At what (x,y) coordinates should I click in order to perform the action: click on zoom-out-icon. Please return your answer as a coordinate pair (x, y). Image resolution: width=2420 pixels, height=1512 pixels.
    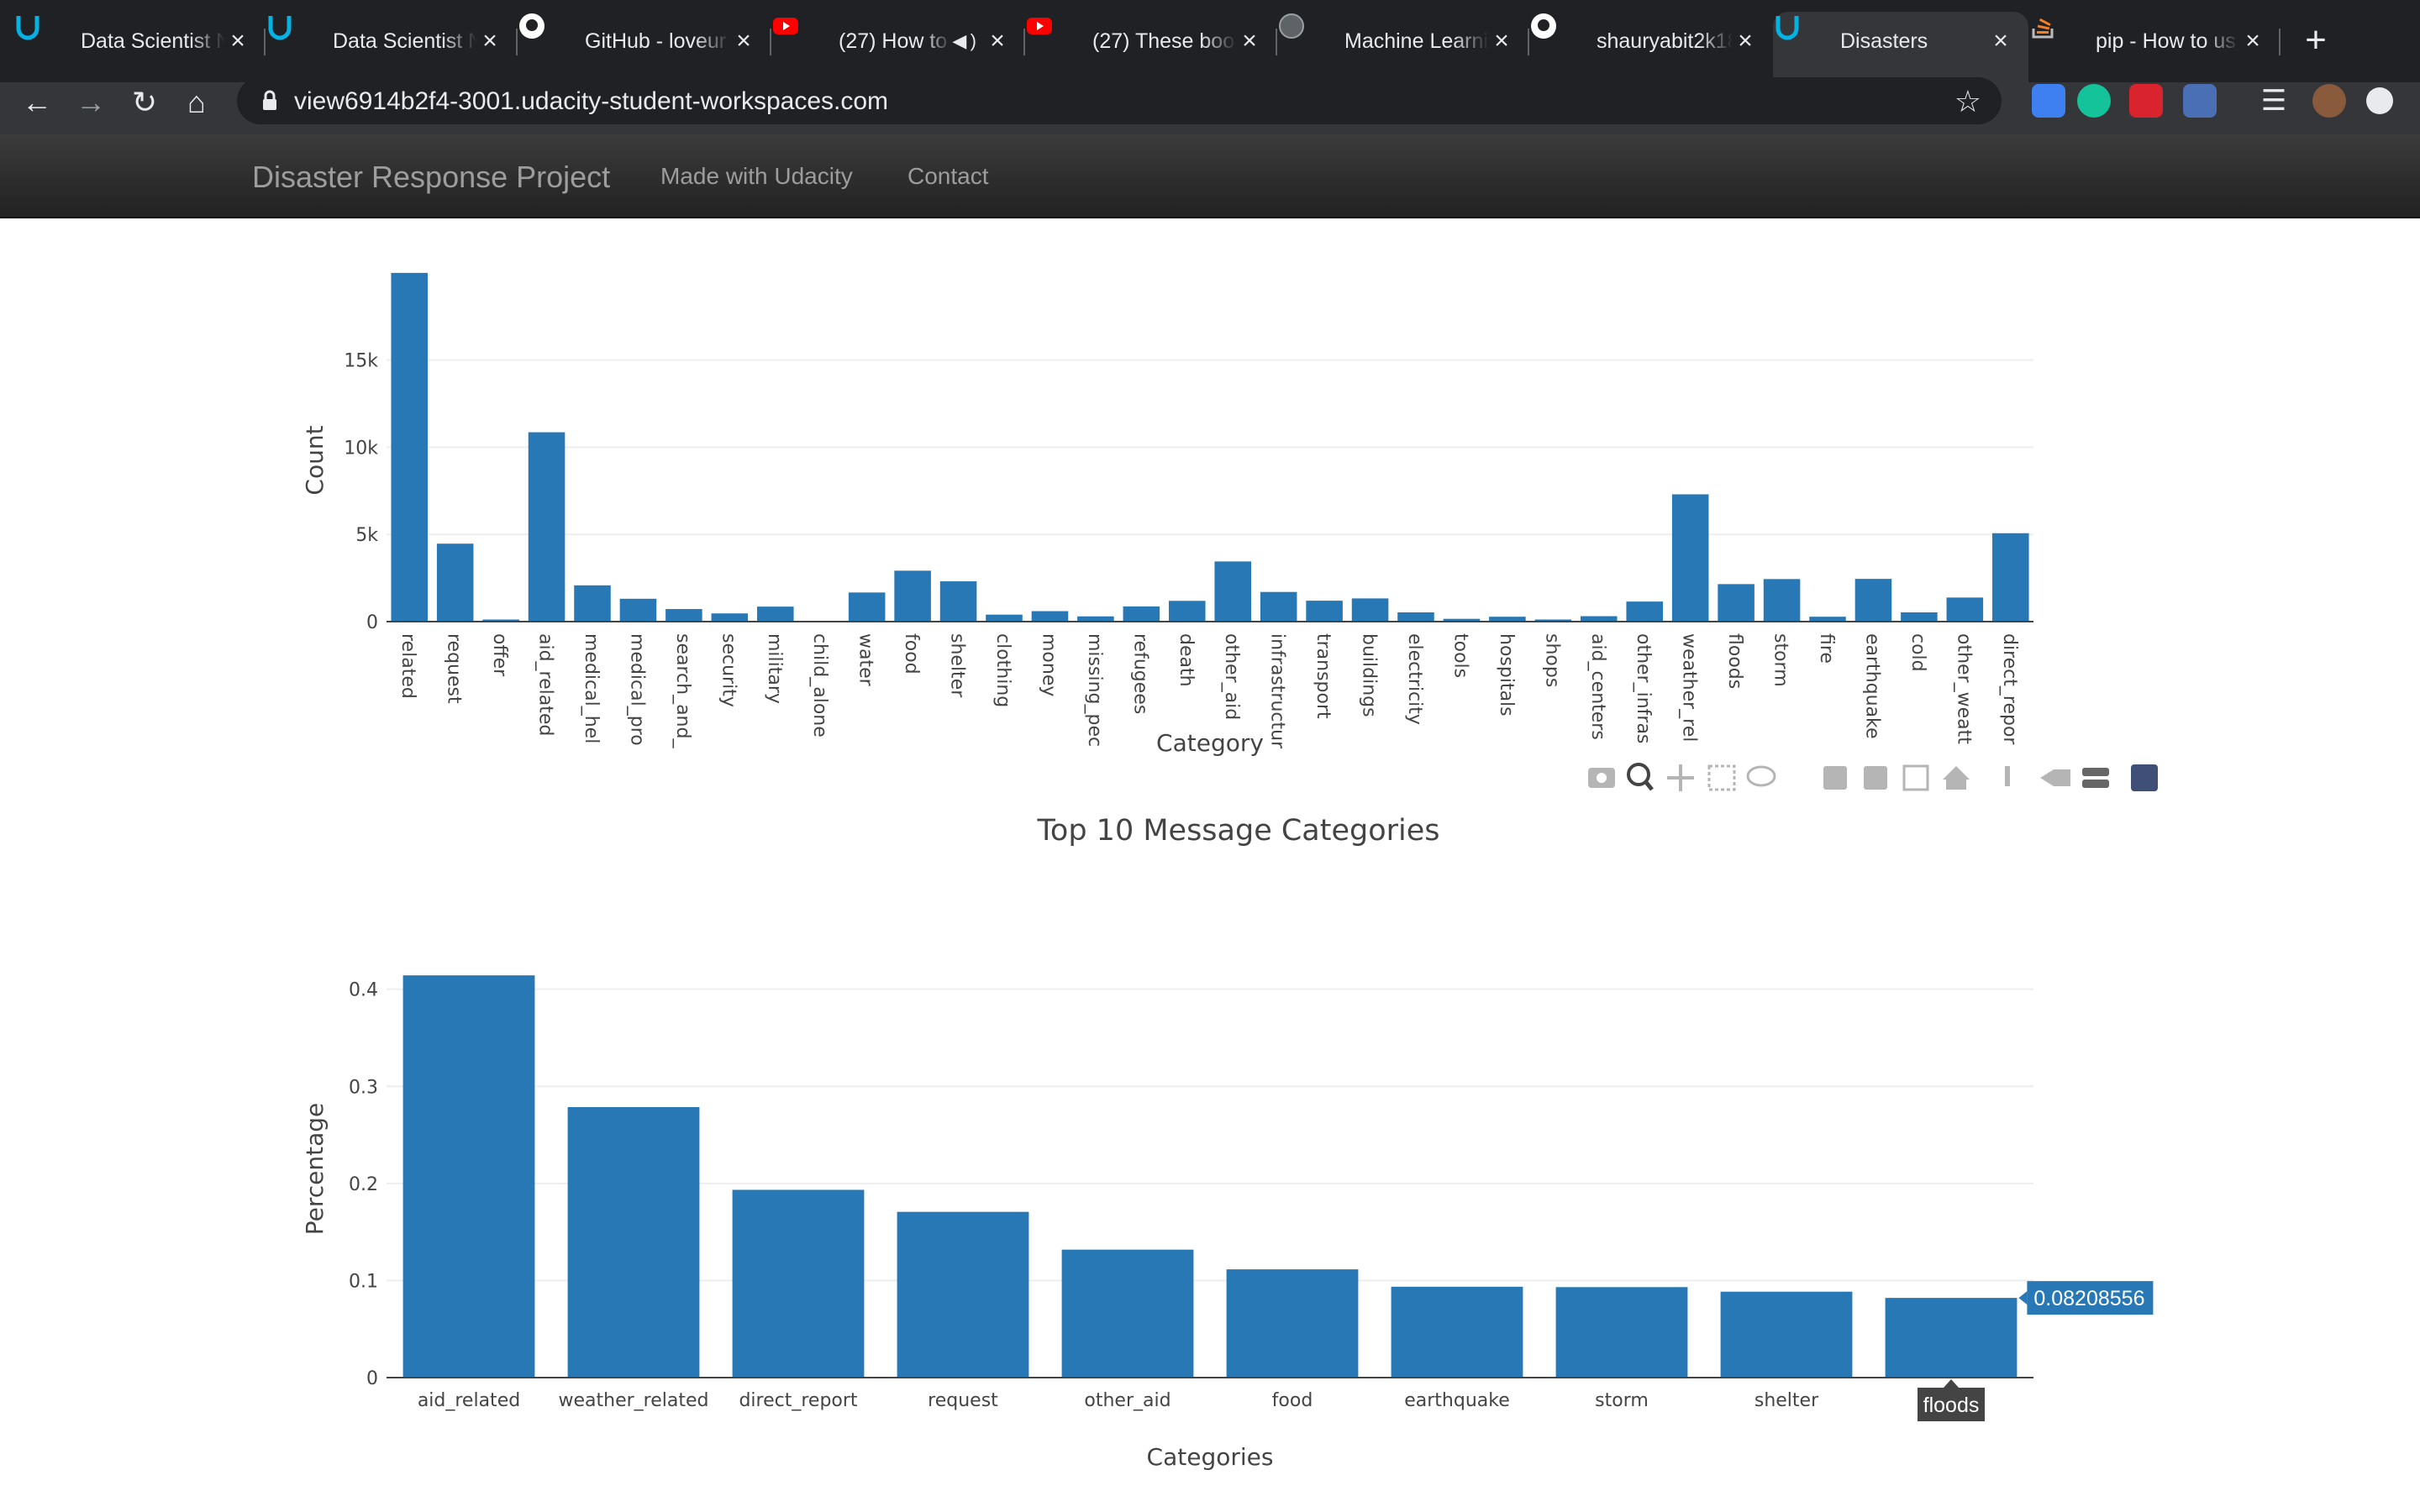
    Looking at the image, I should click on (1875, 778).